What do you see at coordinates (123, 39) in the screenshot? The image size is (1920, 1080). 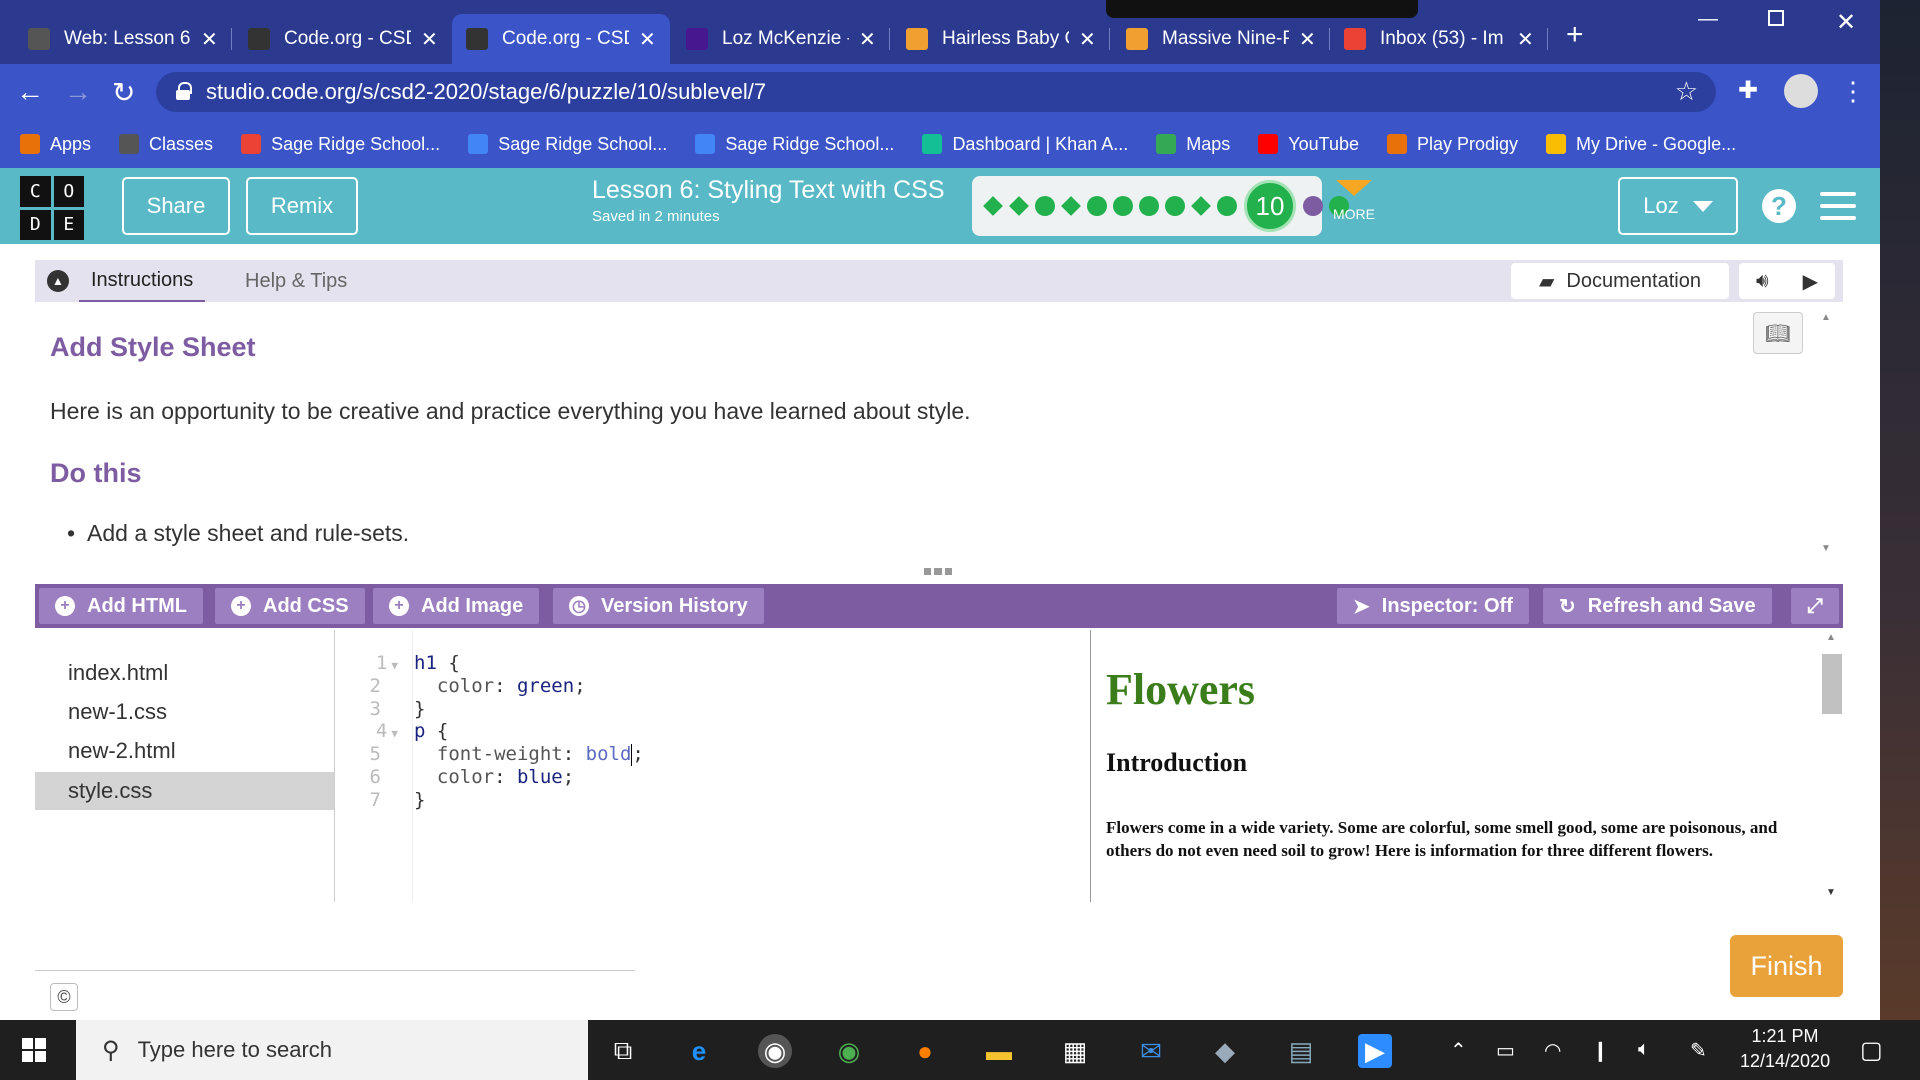 I see `browser-tab: Web: Lesson 6: ✕` at bounding box center [123, 39].